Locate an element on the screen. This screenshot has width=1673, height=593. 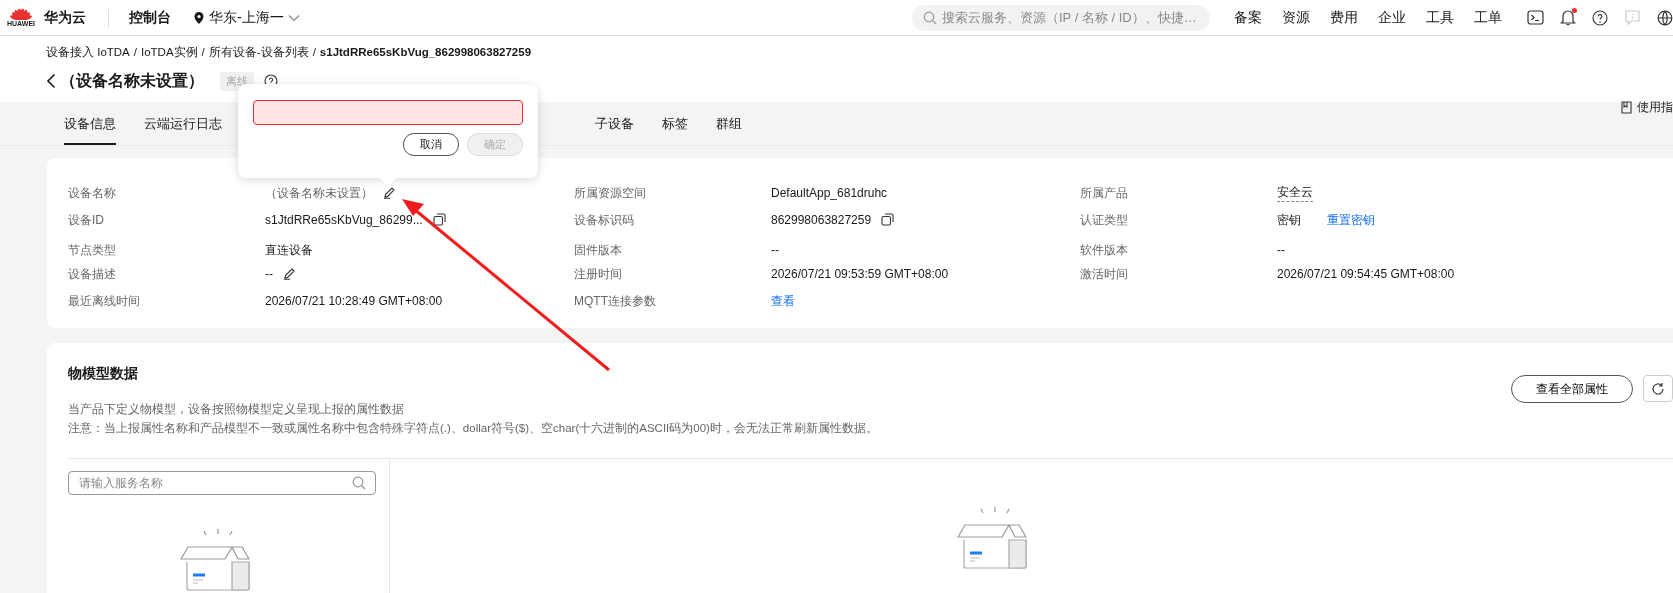
field-label: 软件版本 is located at coordinates (1104, 250).